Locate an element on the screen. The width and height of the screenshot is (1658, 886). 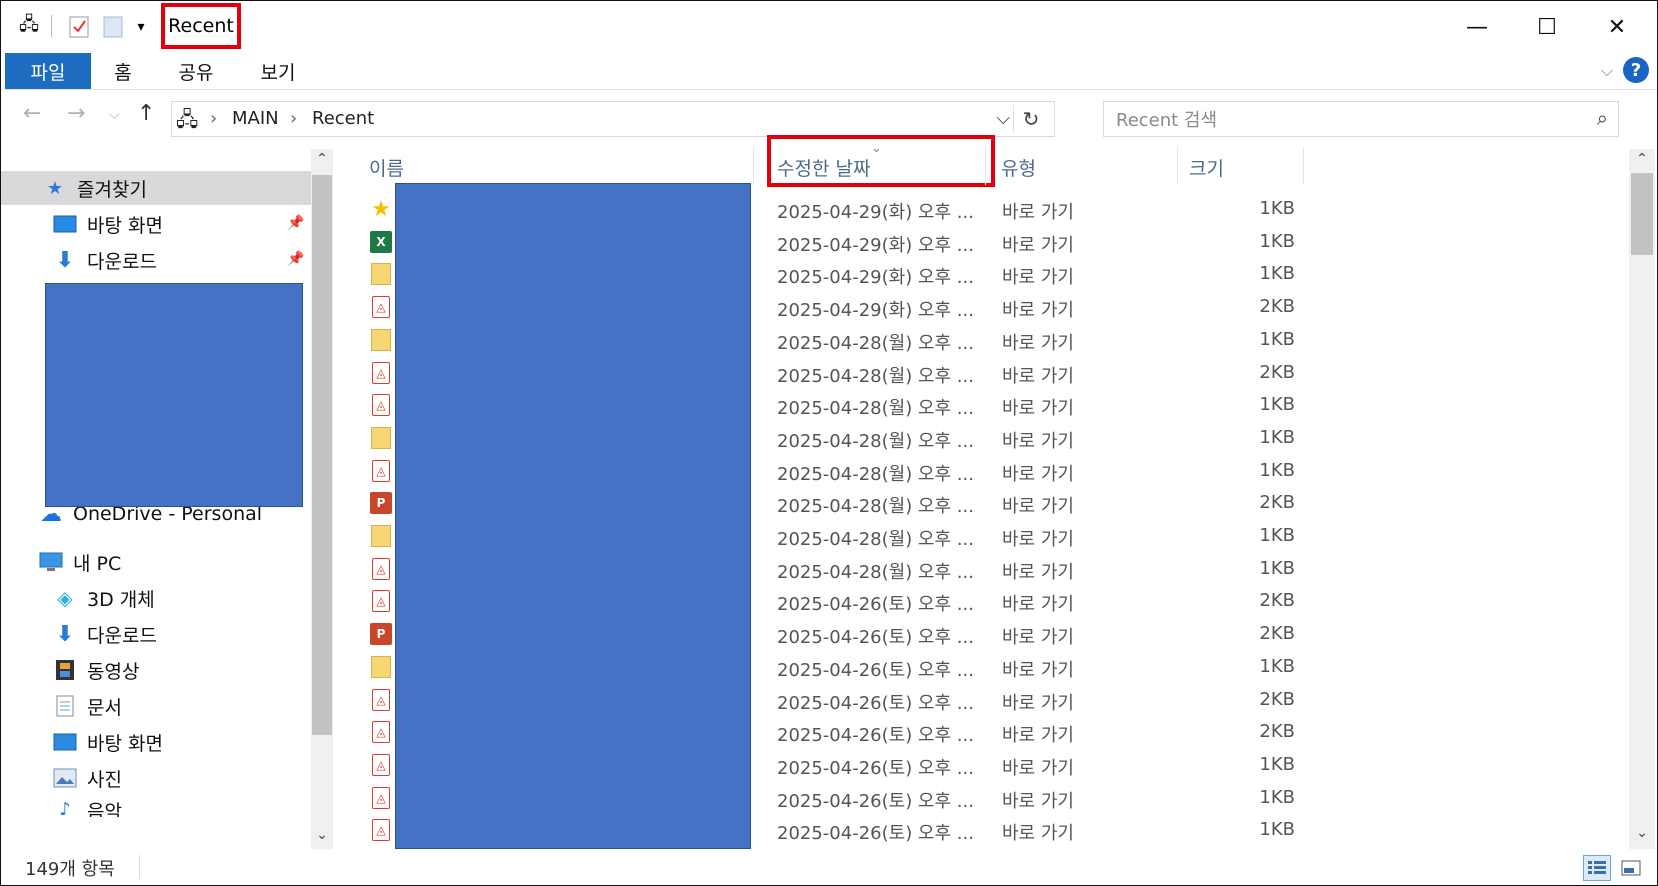
maximize-button: ☐ is located at coordinates (1547, 27).